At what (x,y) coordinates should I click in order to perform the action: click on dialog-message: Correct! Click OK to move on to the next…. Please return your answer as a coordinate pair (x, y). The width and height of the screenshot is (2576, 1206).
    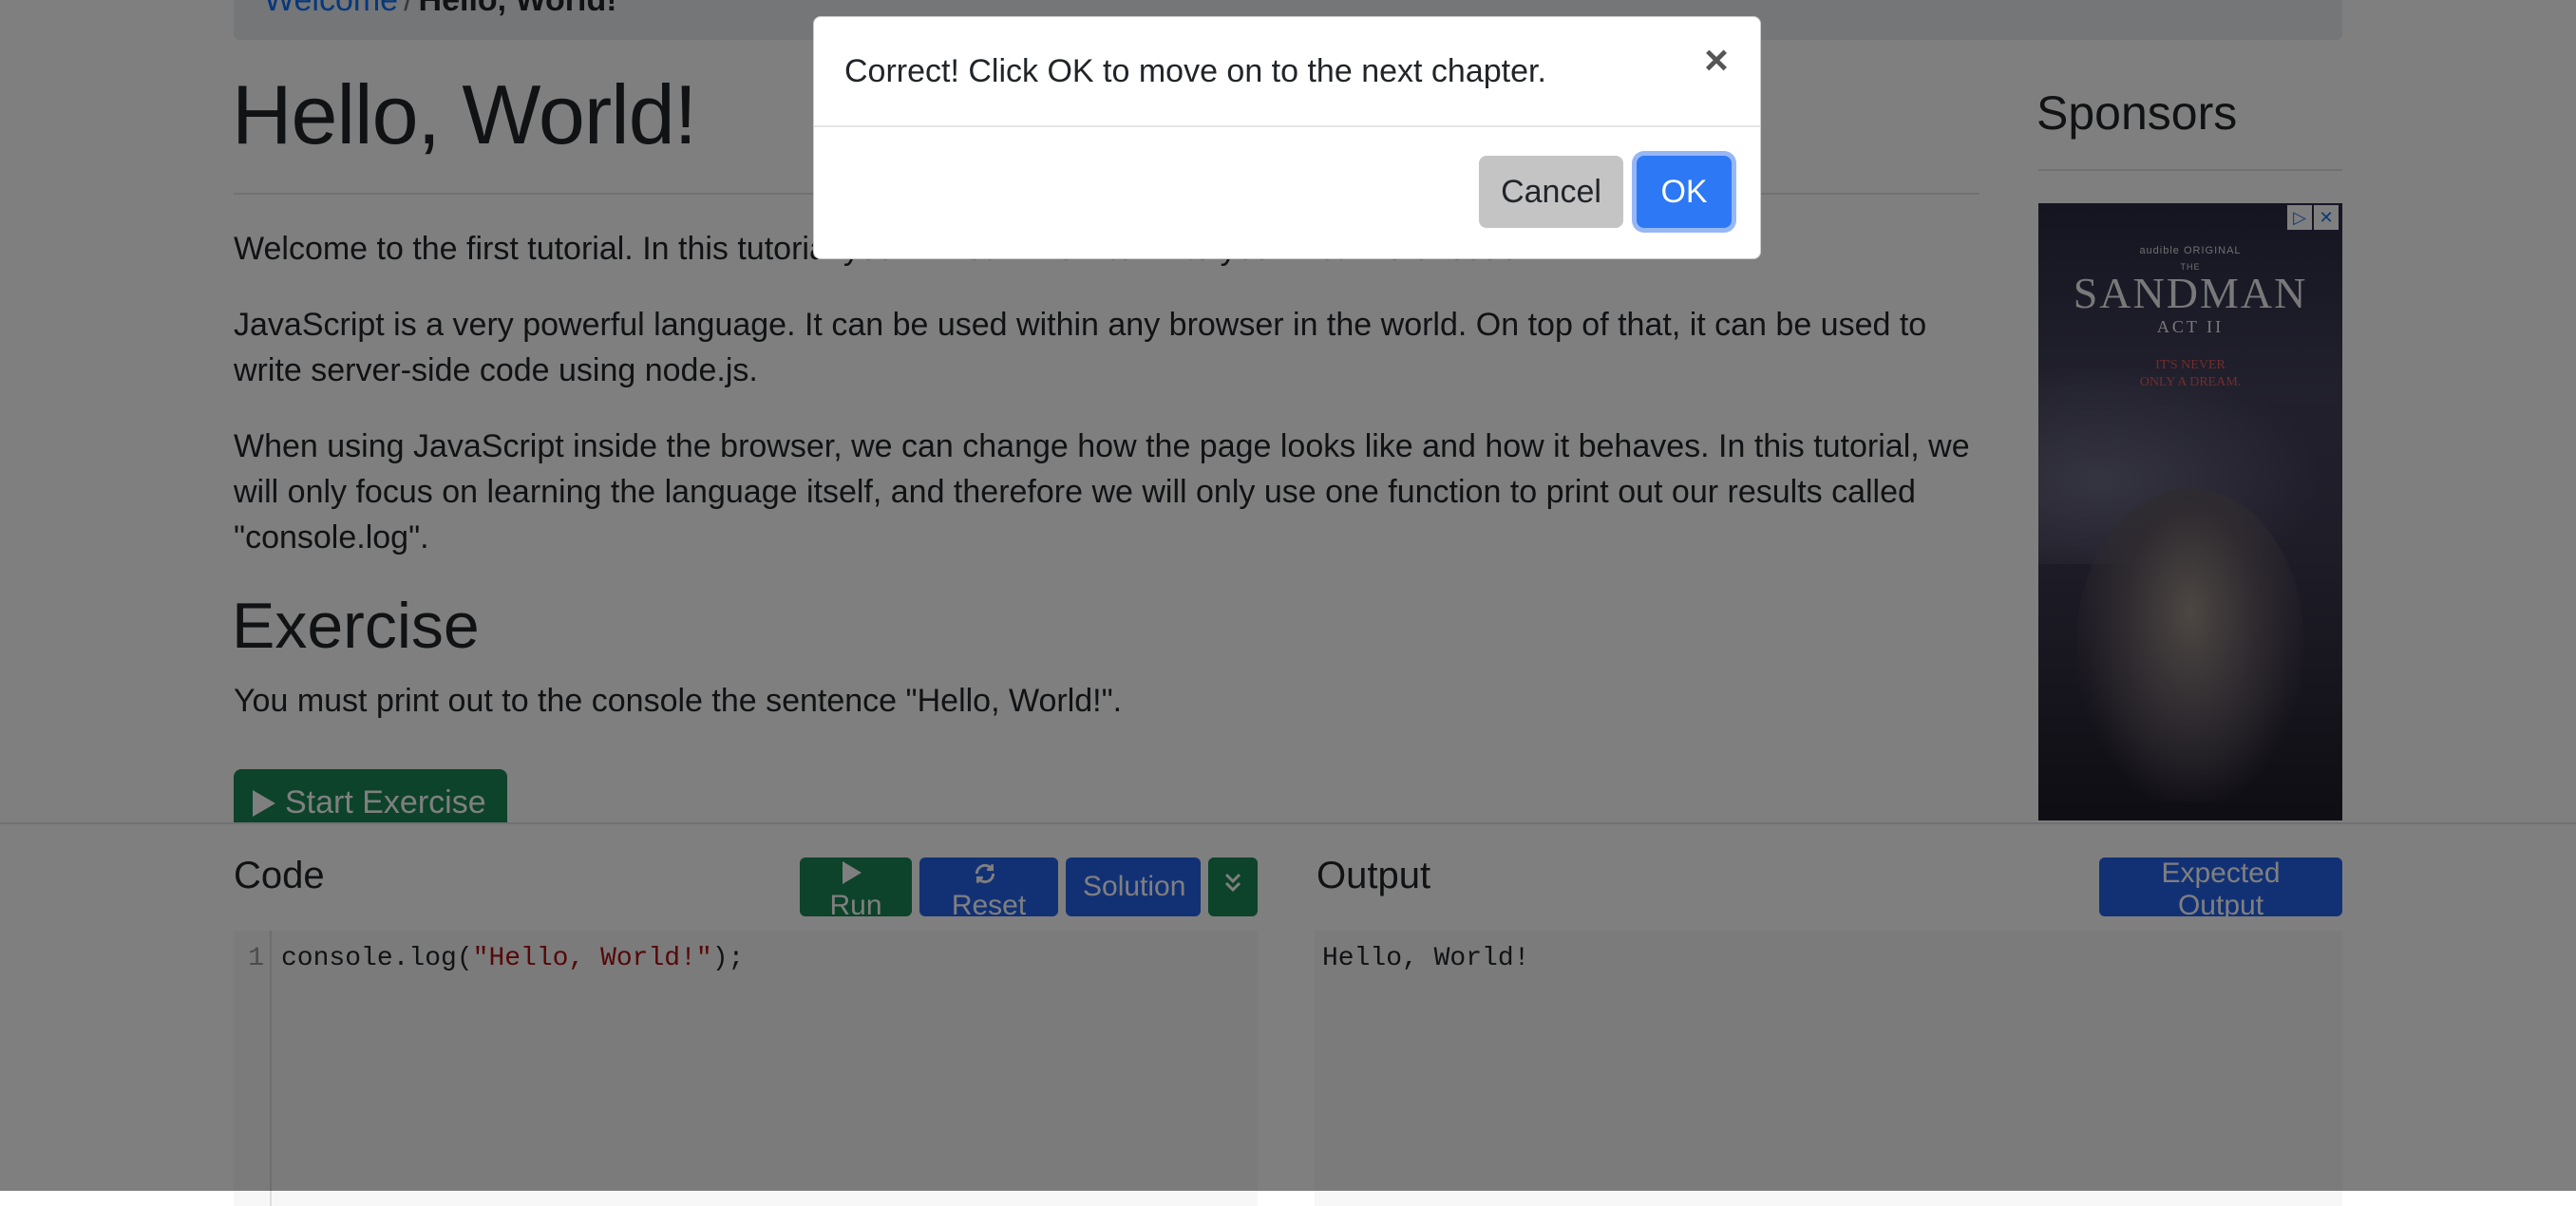
    Looking at the image, I should click on (1195, 71).